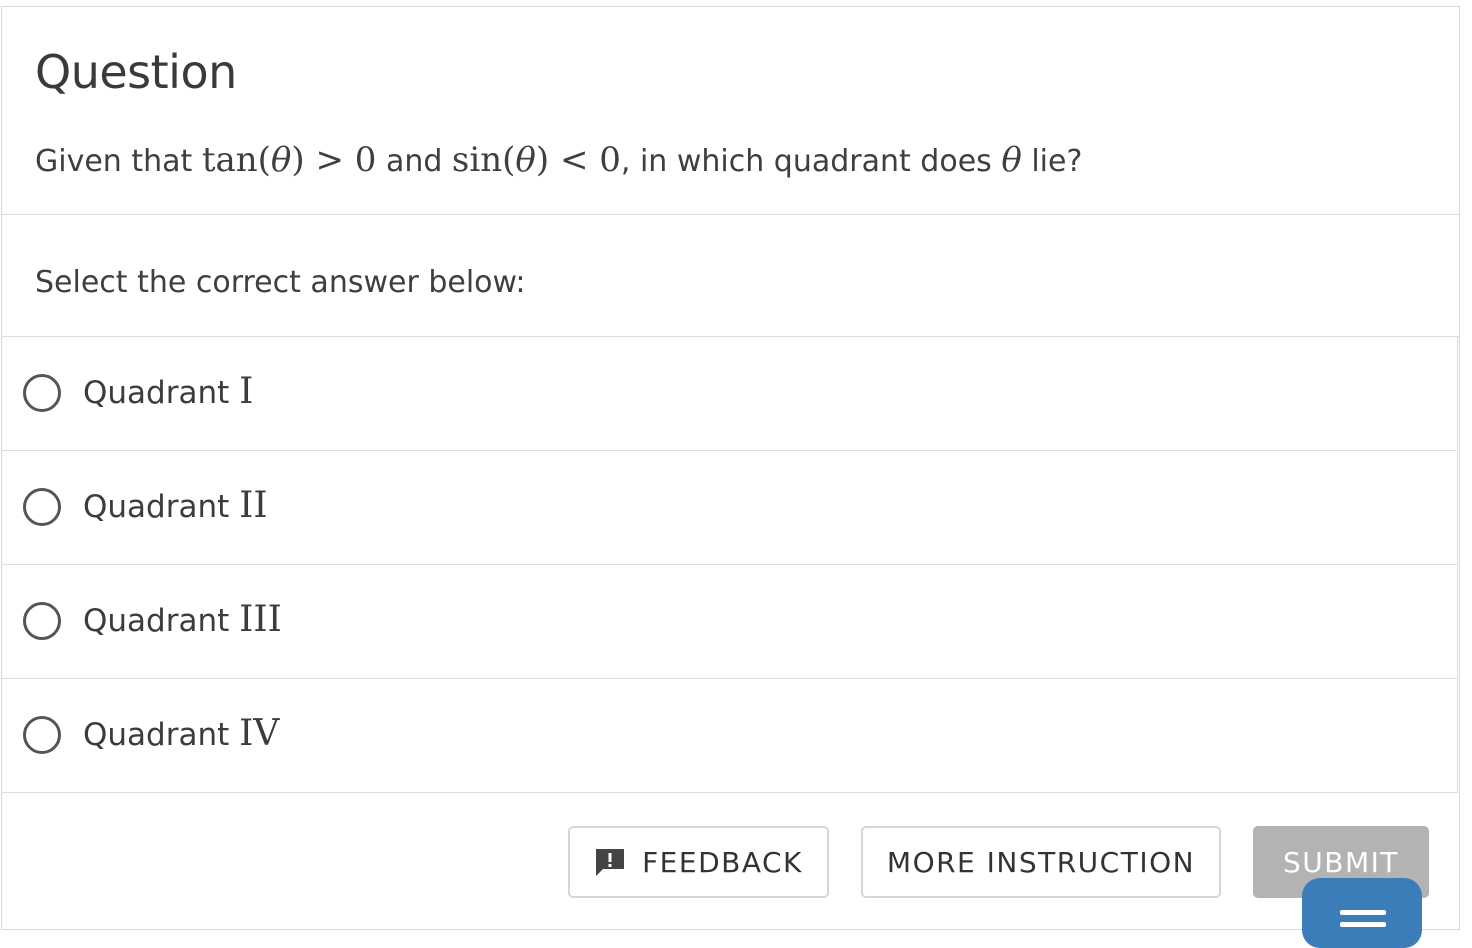 This screenshot has height=948, width=1472. I want to click on more-instruction-button: MORE INSTRUCTION, so click(1041, 862).